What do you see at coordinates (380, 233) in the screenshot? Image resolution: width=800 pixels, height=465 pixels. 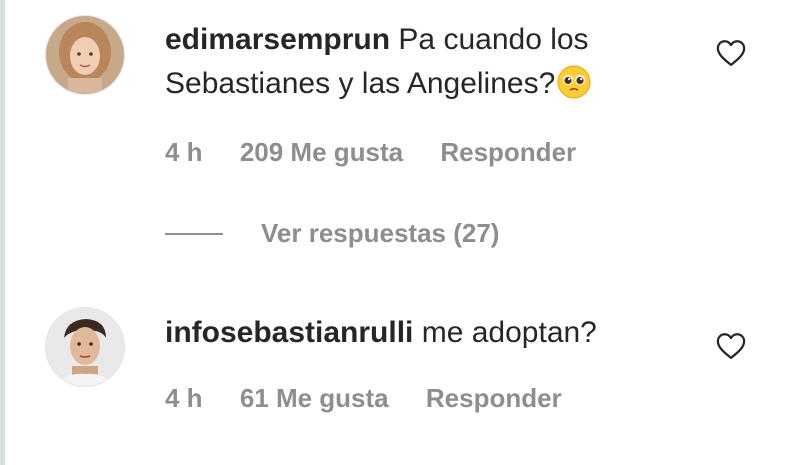 I see `view-replies-label: Ver respuestas (27)` at bounding box center [380, 233].